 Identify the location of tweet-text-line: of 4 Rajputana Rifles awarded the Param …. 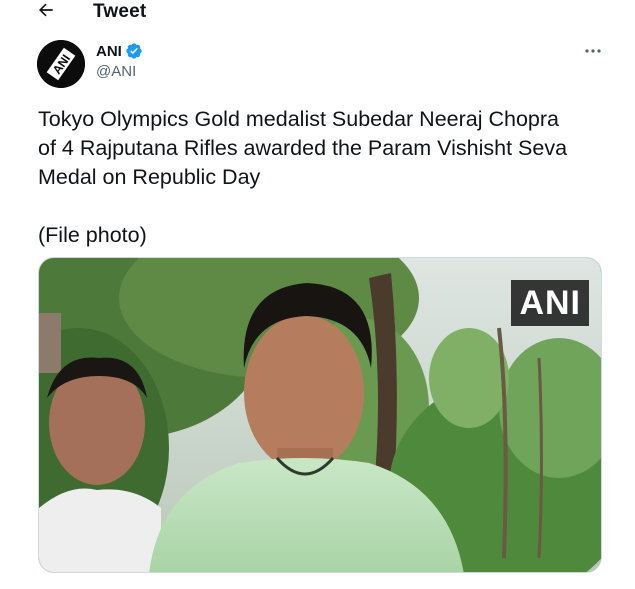
(303, 148).